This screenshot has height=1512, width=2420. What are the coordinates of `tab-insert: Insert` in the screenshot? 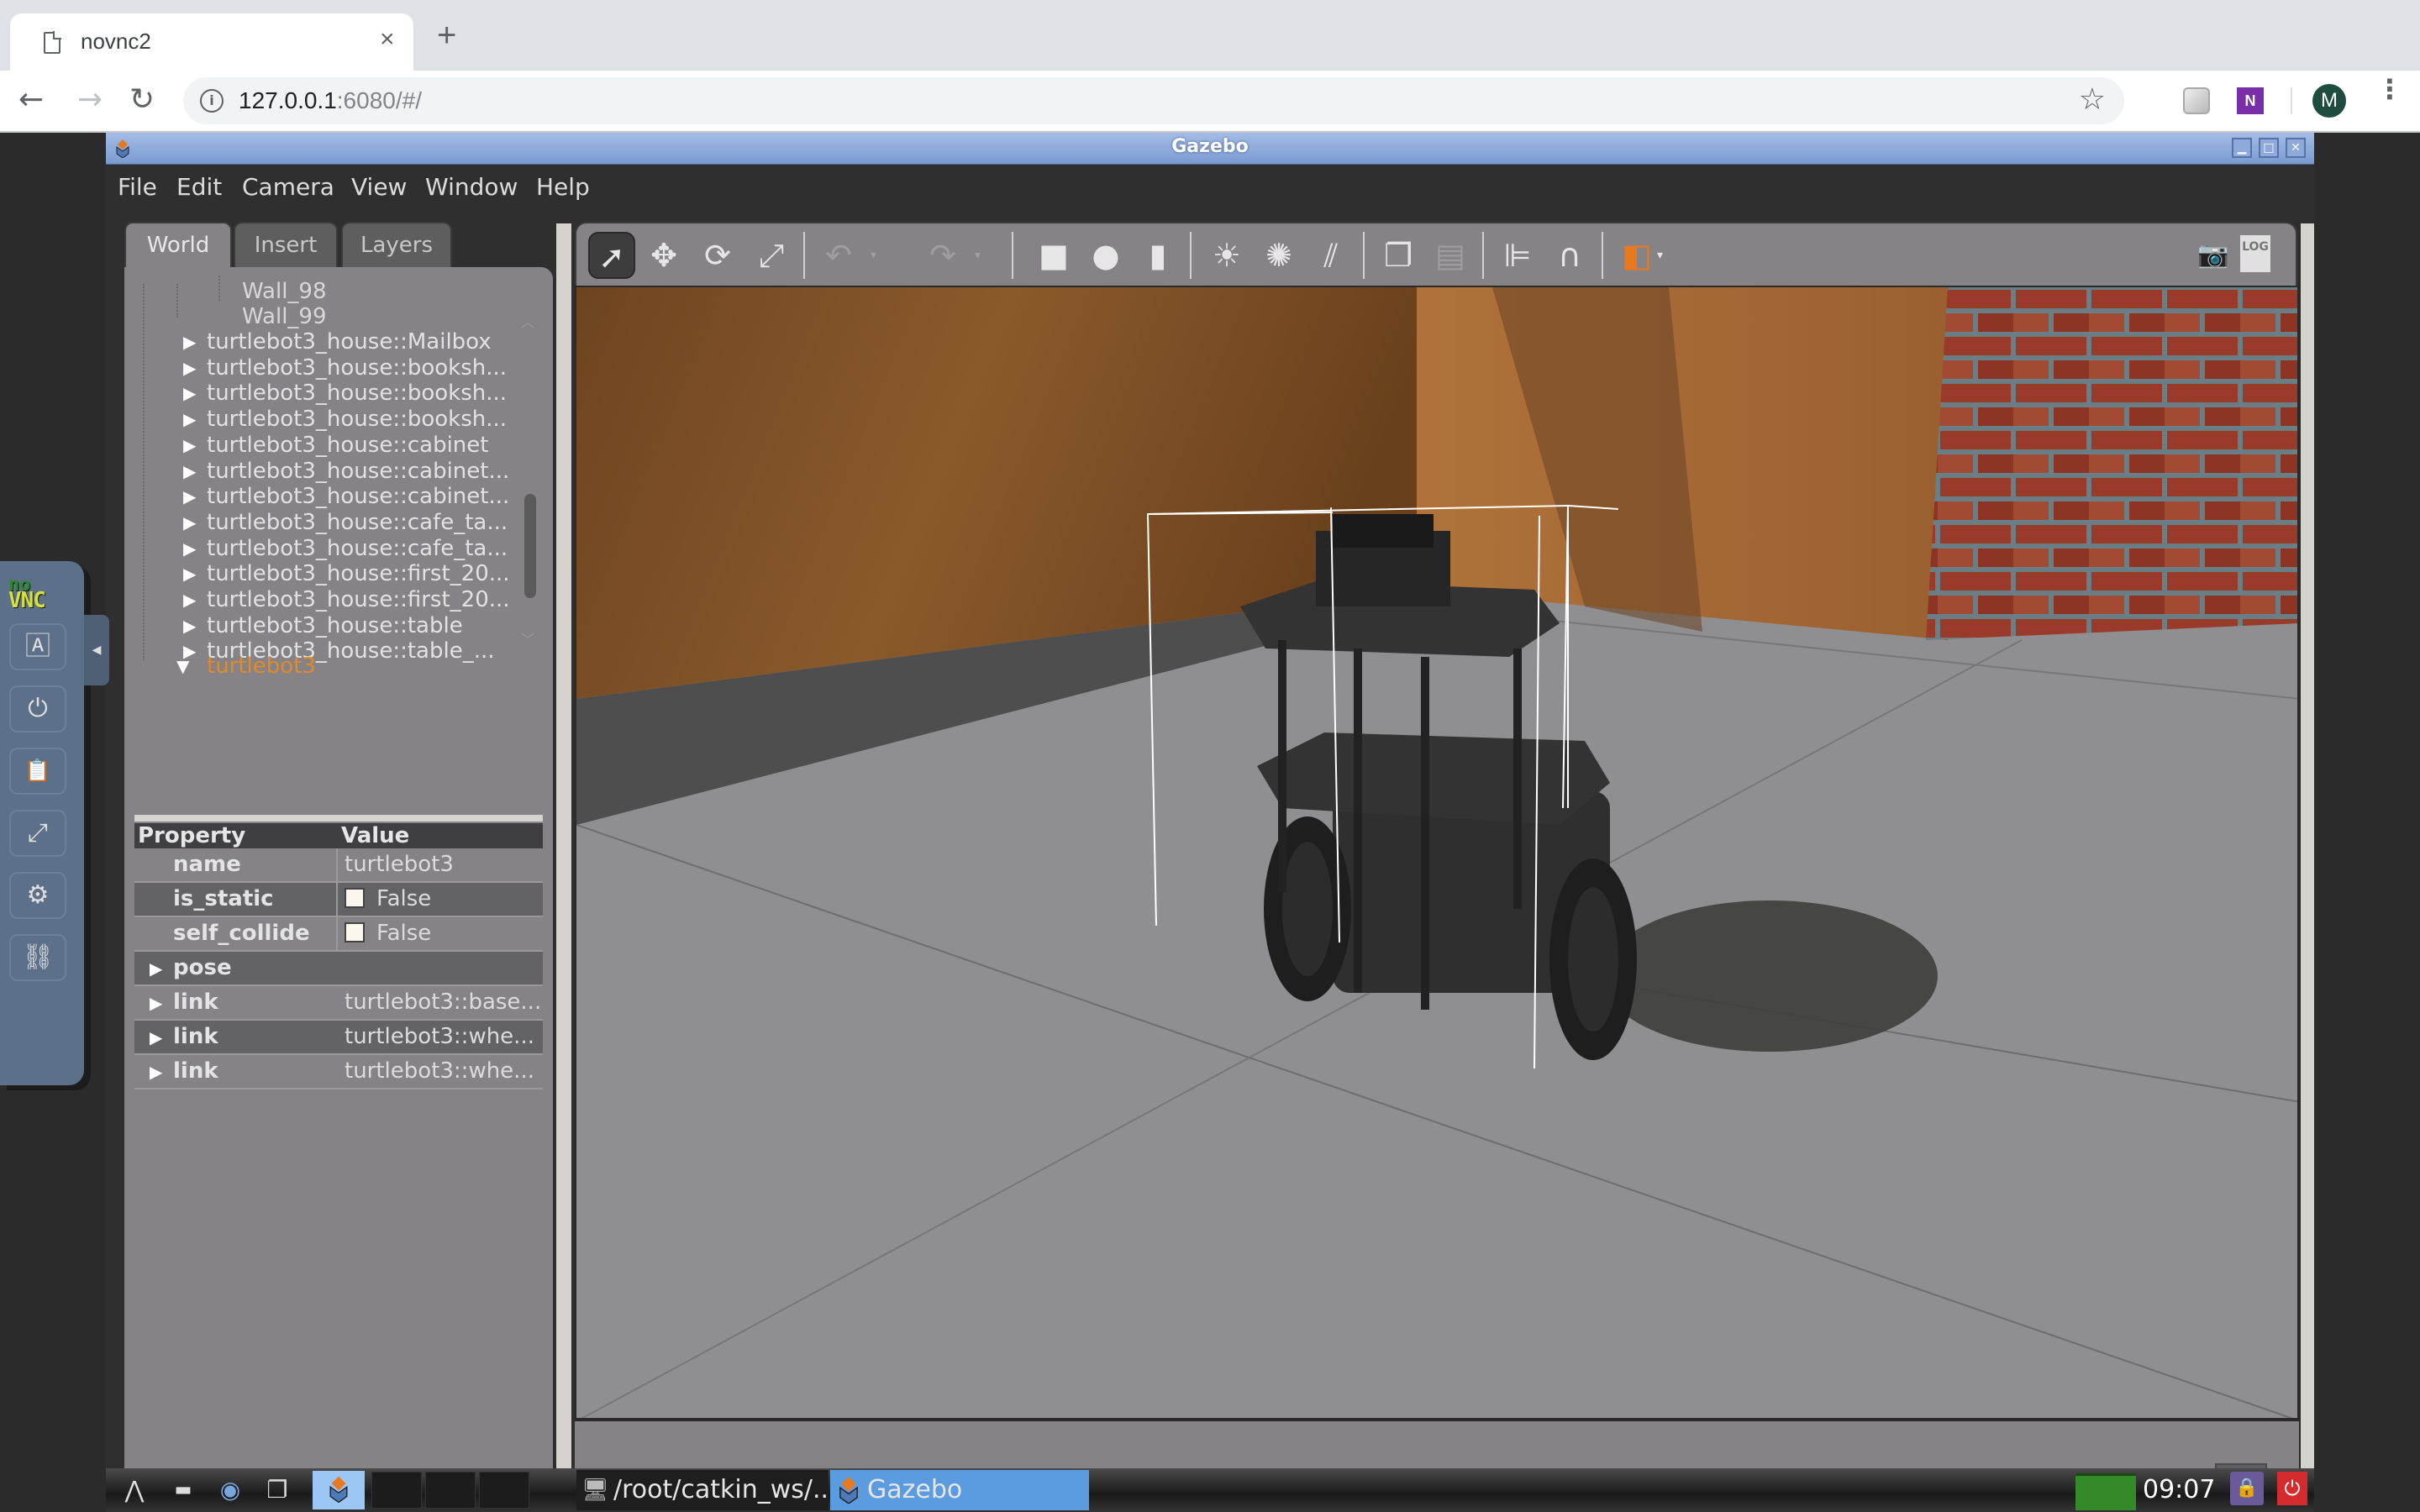 It's located at (286, 245).